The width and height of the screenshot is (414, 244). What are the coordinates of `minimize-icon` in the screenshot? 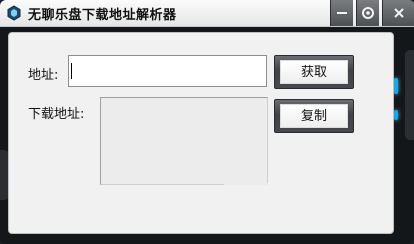 It's located at (342, 13).